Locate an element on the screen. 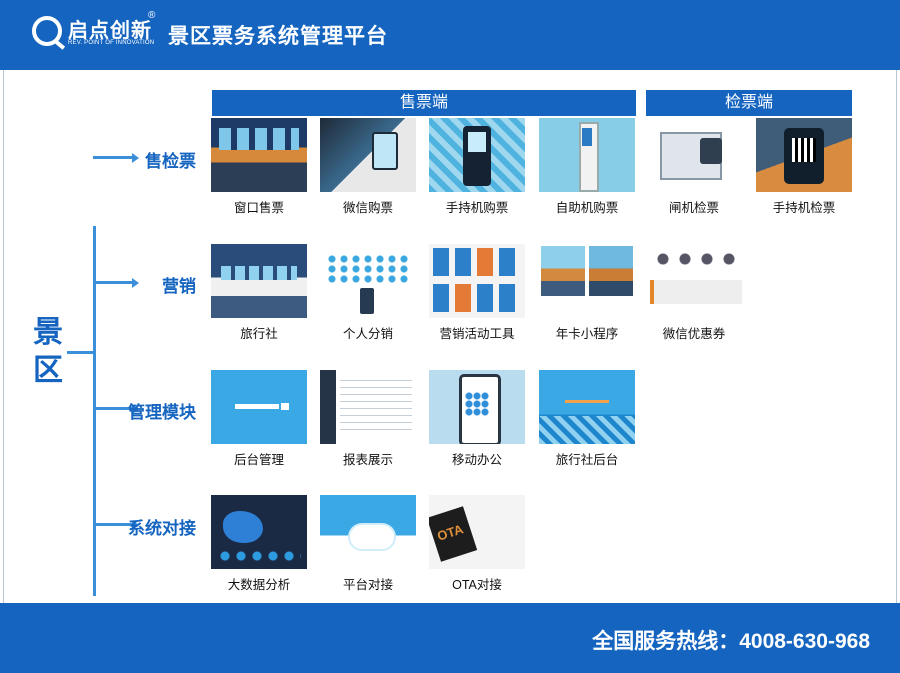  category-label-marketing: 营销 is located at coordinates (179, 286).